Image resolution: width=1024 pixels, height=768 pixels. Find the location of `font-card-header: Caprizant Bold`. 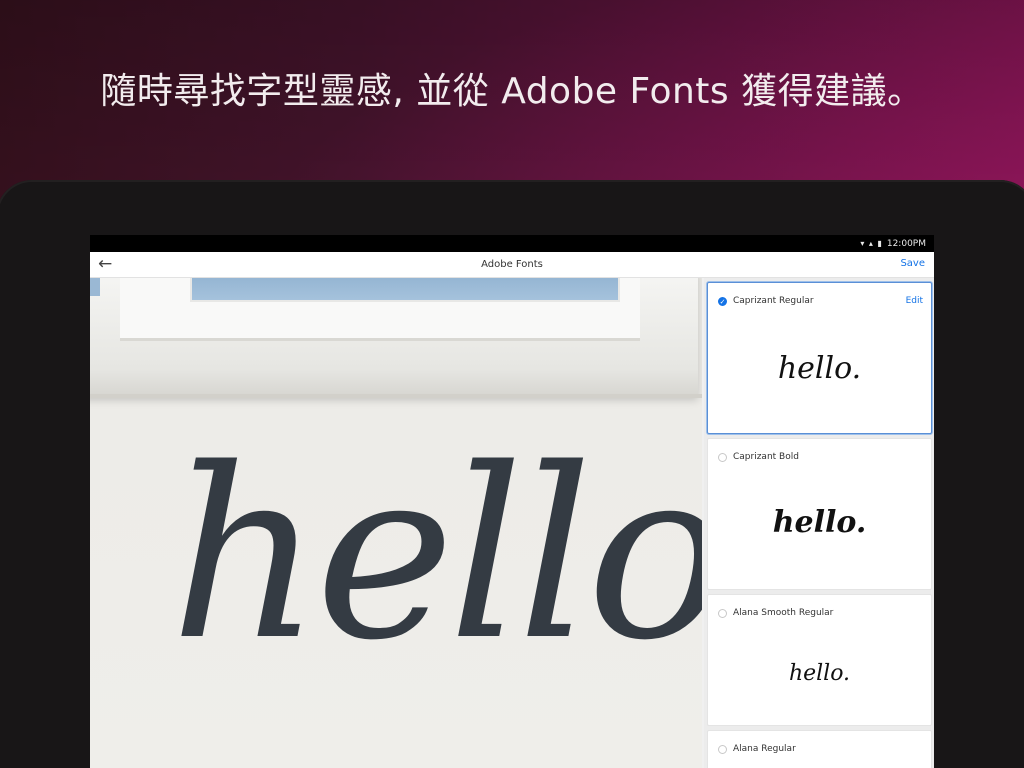

font-card-header: Caprizant Bold is located at coordinates (758, 457).